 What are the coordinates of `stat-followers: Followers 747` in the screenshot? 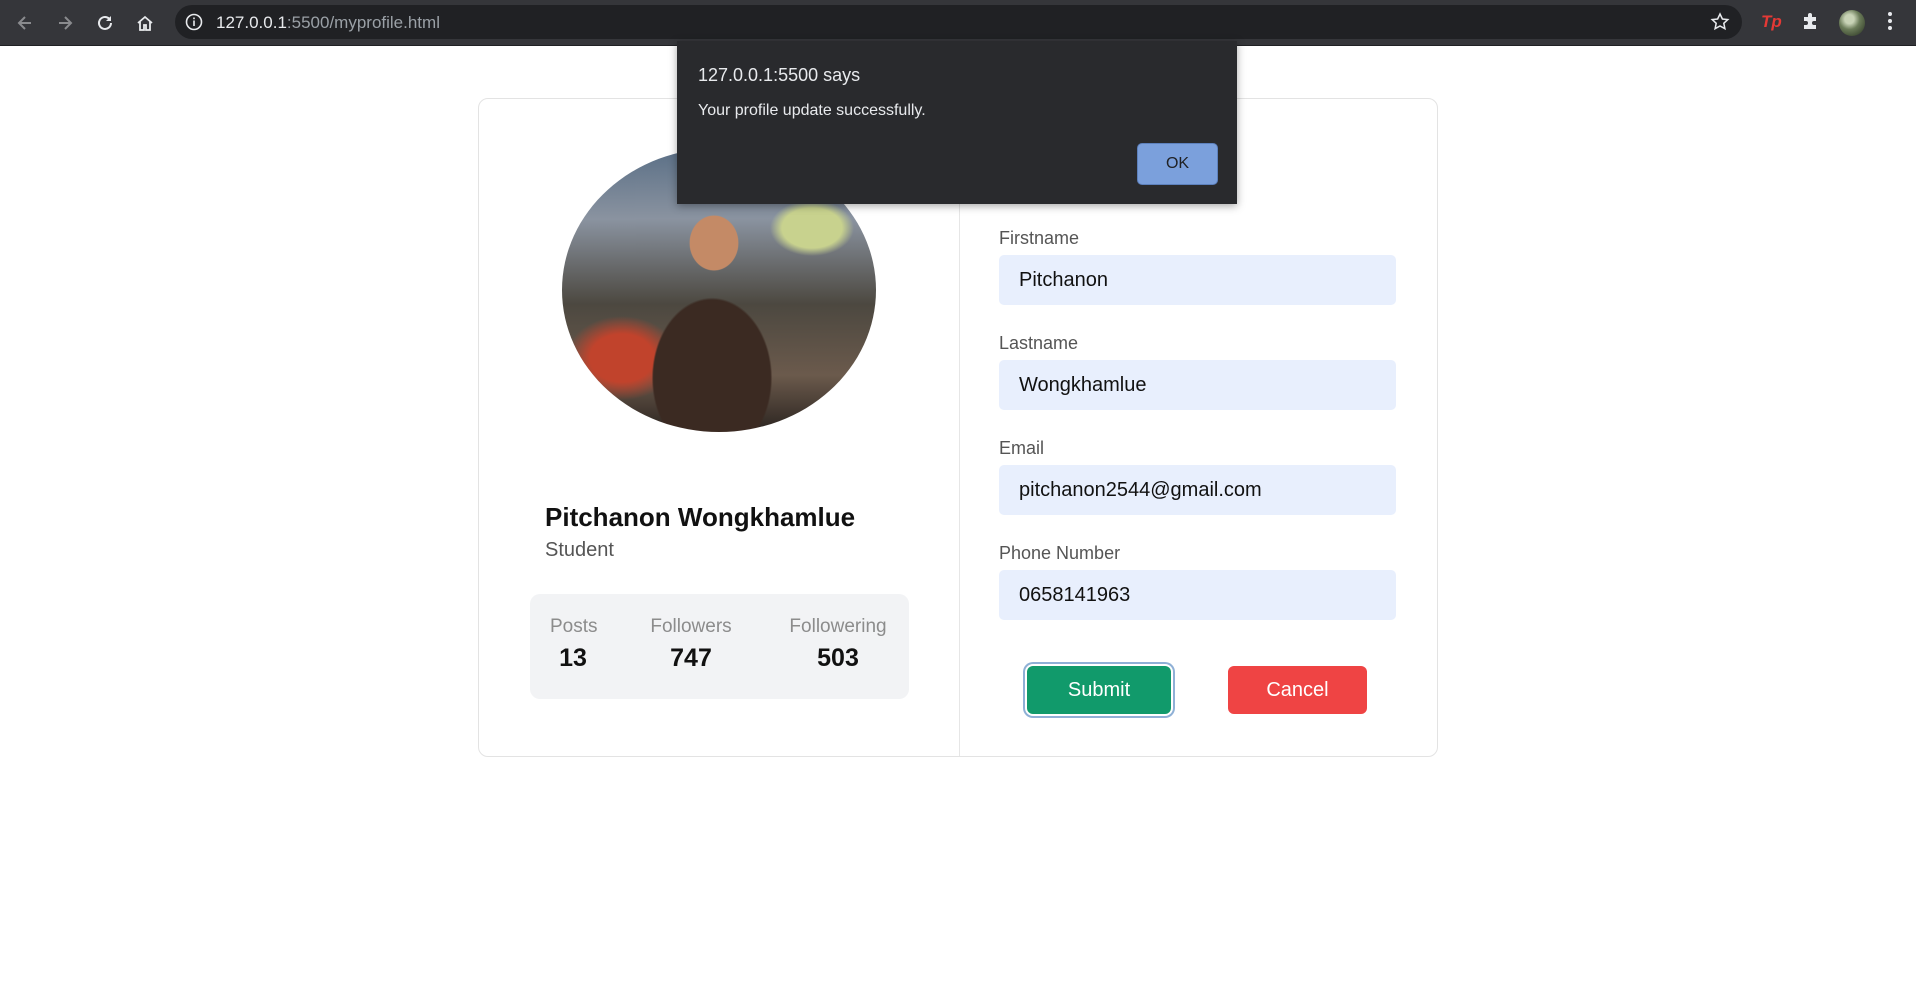 It's located at (691, 644).